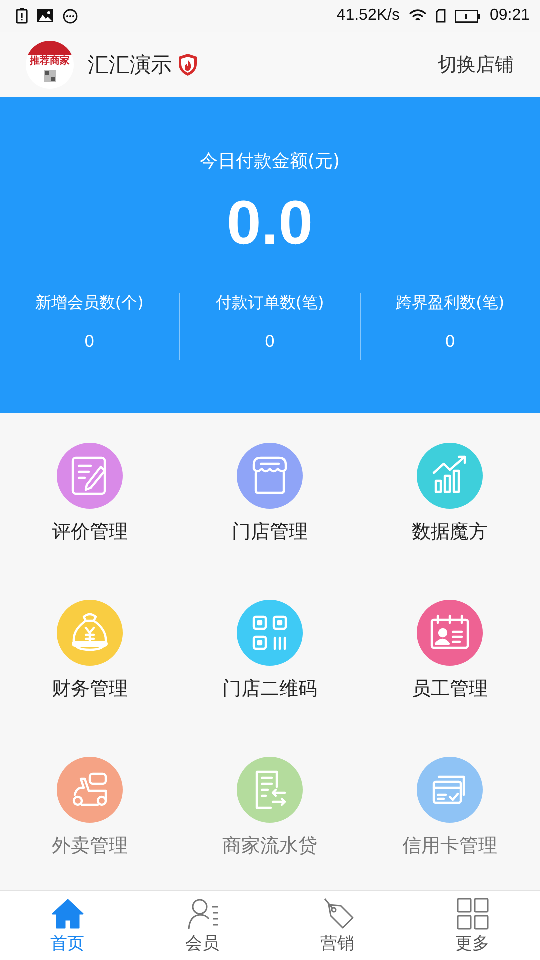  What do you see at coordinates (510, 16) in the screenshot?
I see `clock: 09:21` at bounding box center [510, 16].